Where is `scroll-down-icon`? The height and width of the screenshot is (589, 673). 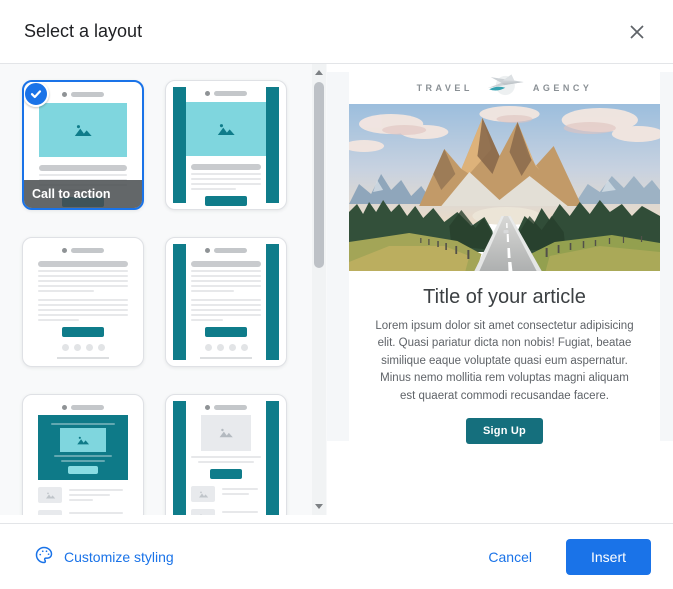 scroll-down-icon is located at coordinates (319, 506).